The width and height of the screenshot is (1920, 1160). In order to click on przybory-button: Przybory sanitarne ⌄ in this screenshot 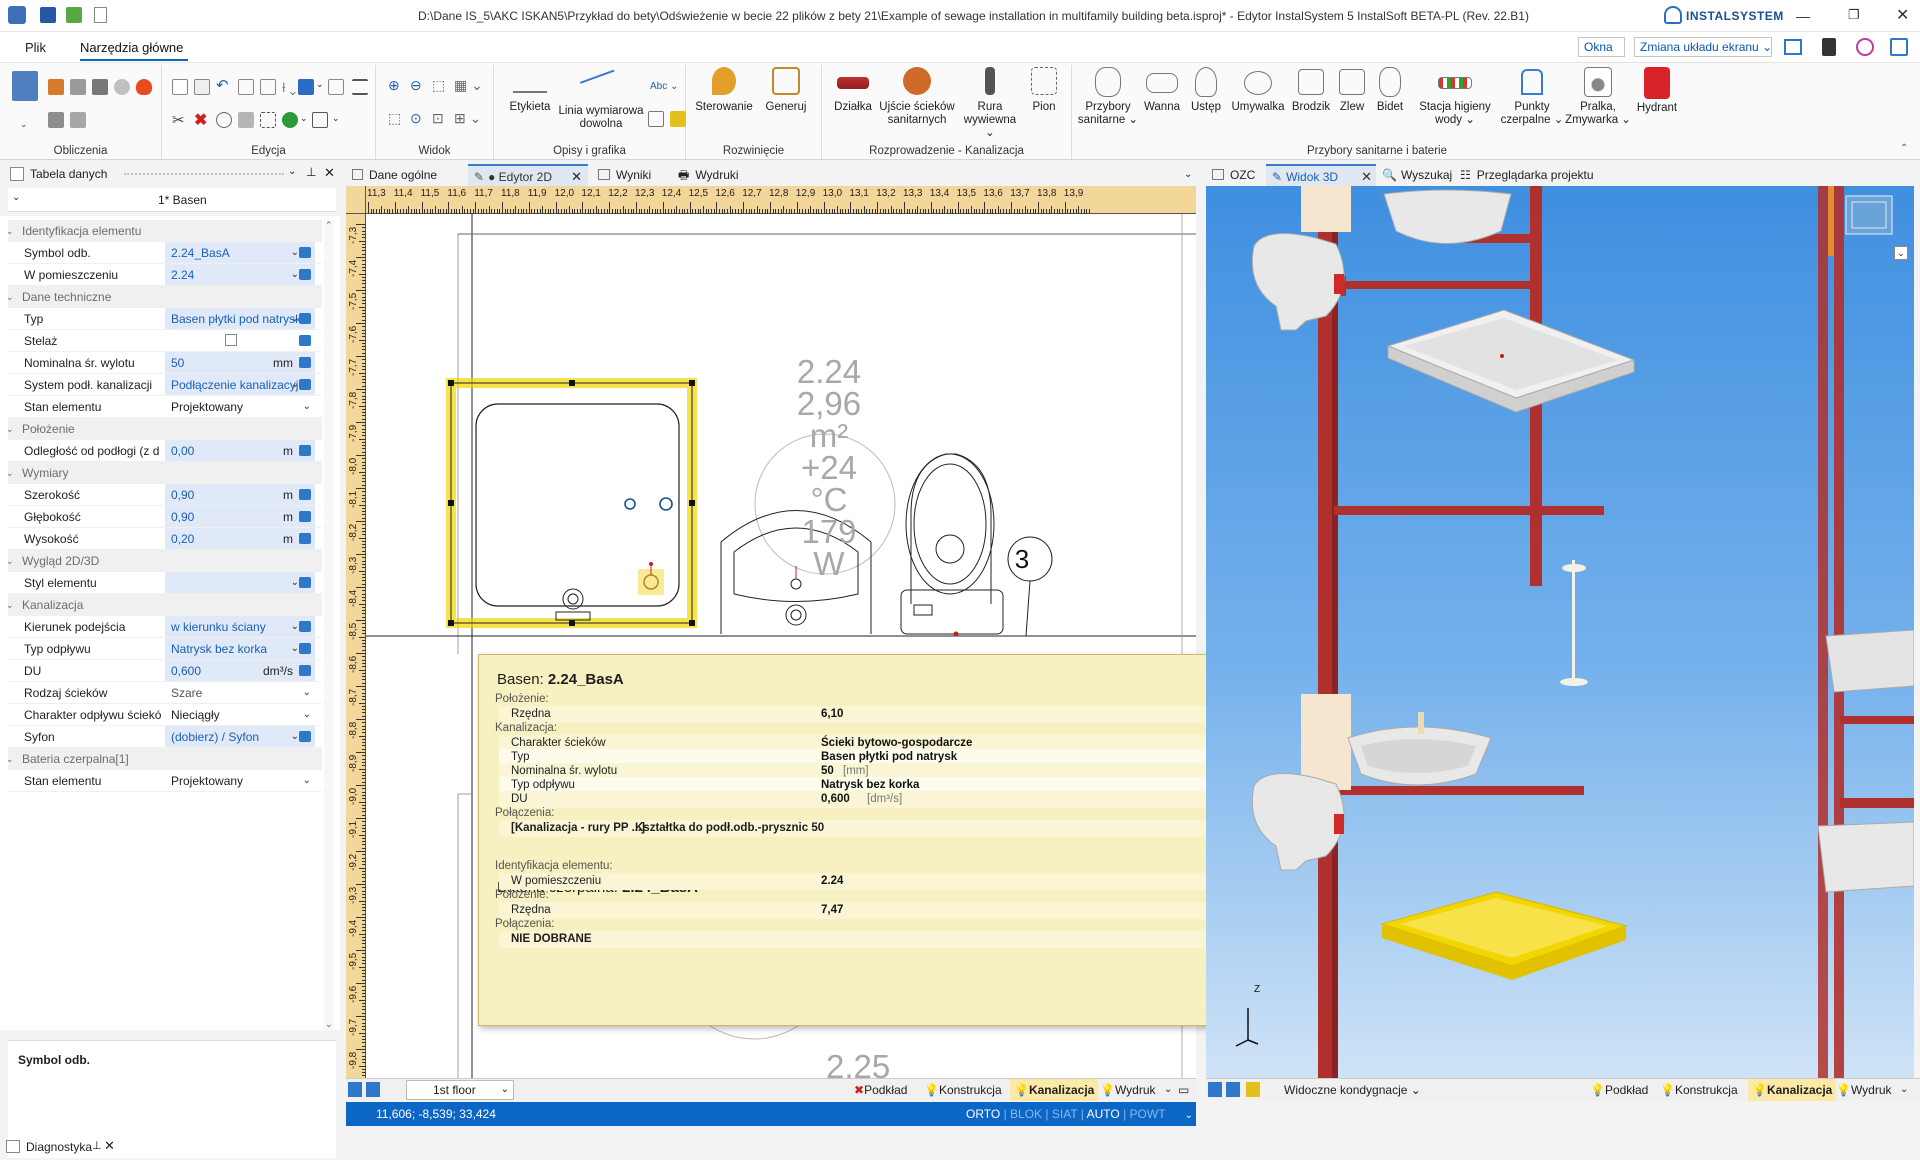, I will do `click(1108, 97)`.